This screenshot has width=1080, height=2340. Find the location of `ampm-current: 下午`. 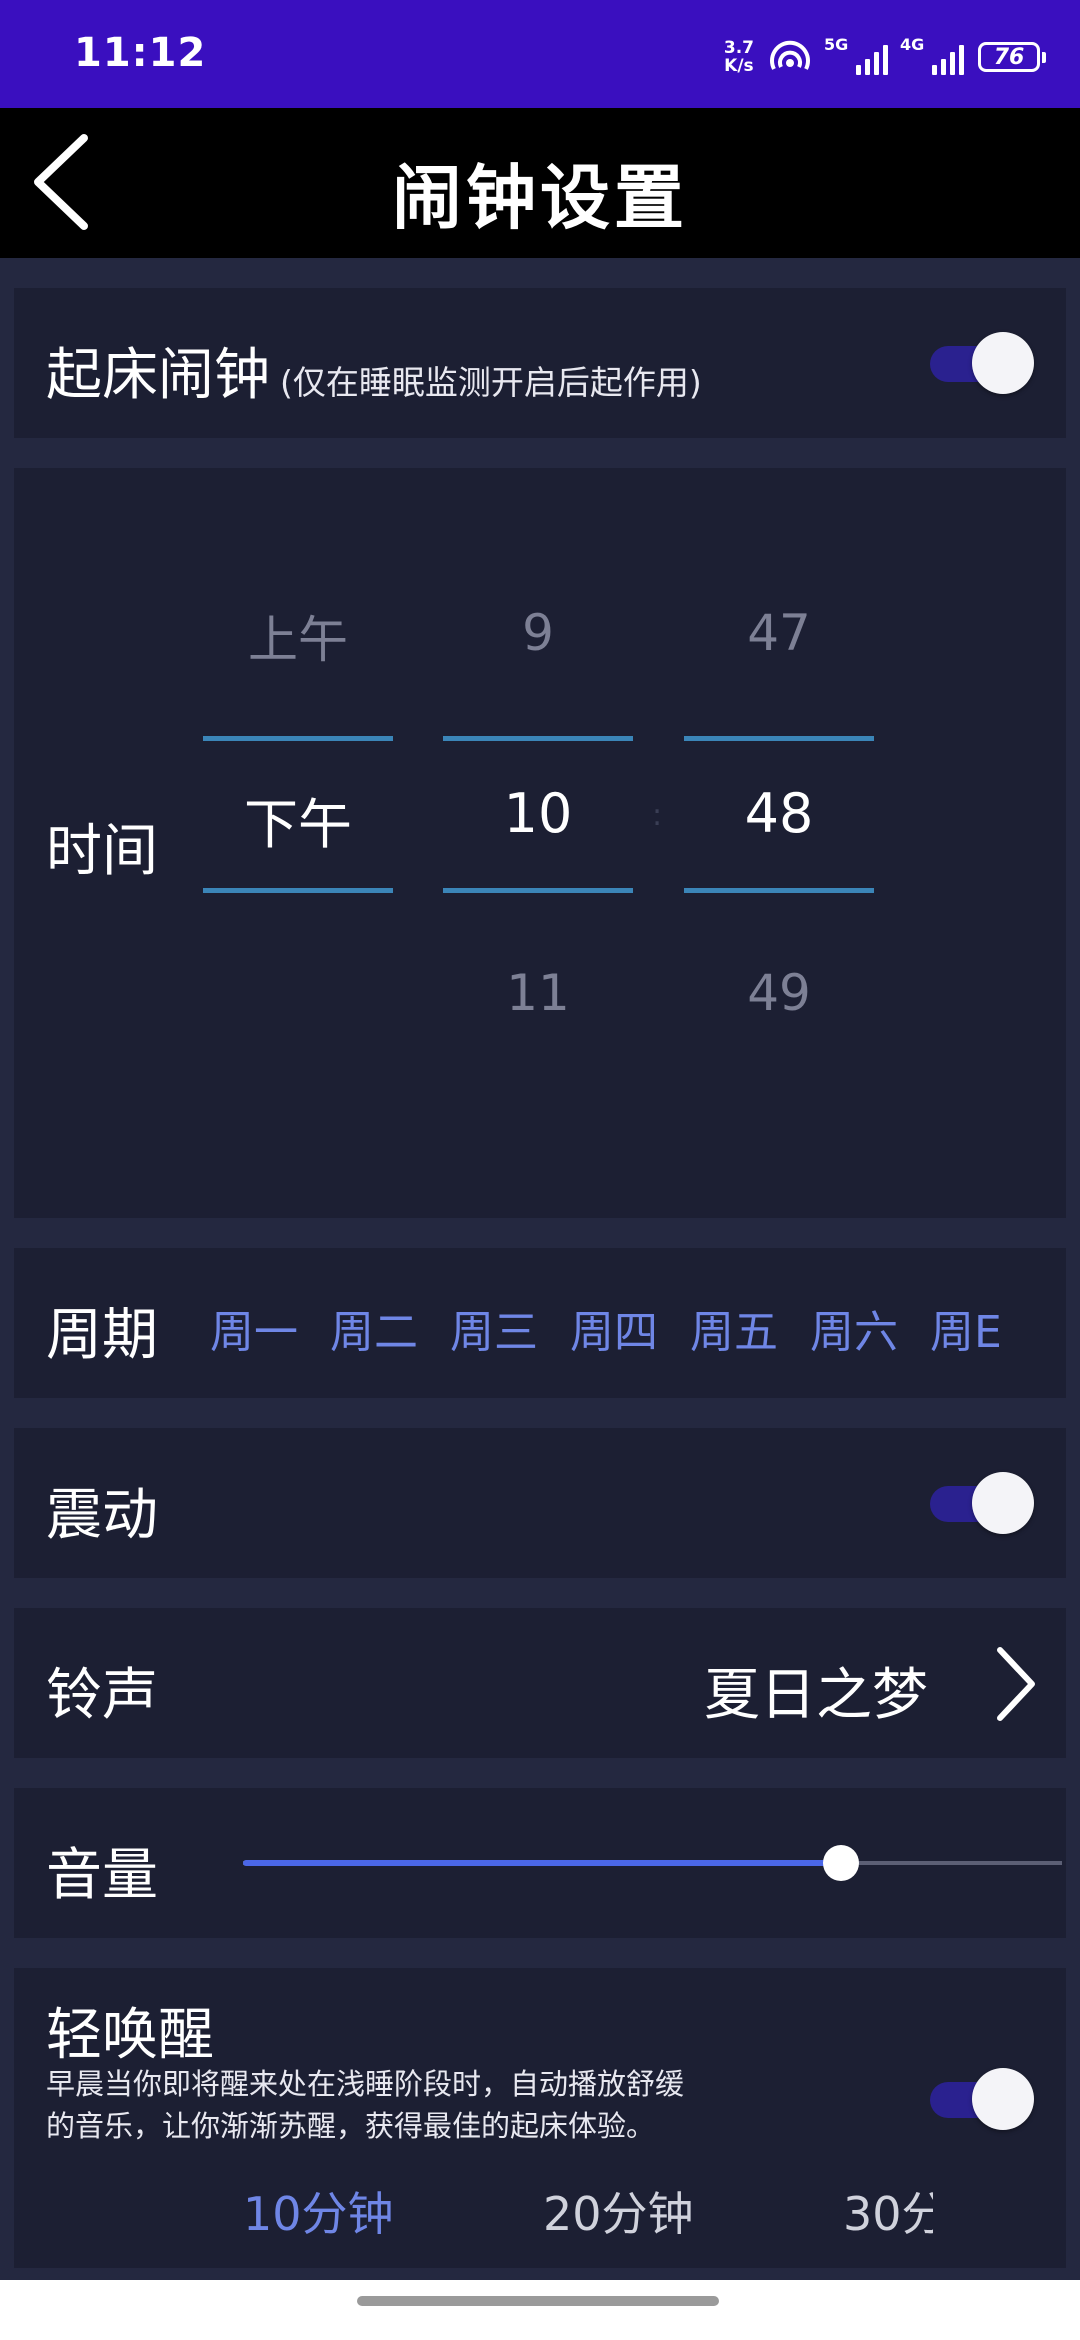

ampm-current: 下午 is located at coordinates (298, 824).